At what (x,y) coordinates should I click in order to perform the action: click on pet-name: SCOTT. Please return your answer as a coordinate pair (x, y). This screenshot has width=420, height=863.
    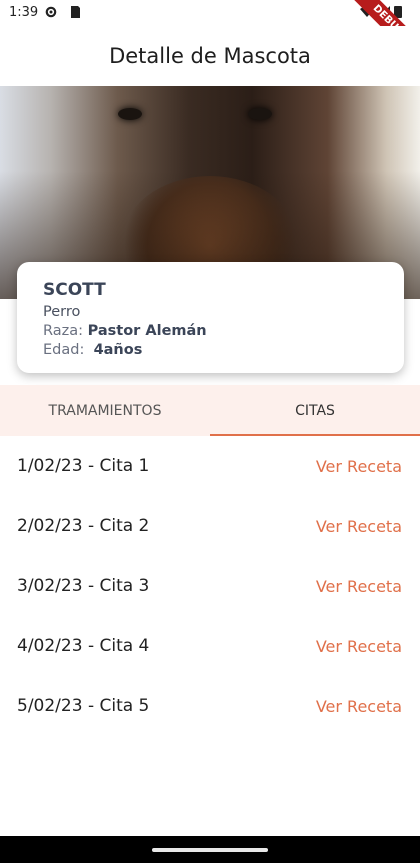
    Looking at the image, I should click on (74, 290).